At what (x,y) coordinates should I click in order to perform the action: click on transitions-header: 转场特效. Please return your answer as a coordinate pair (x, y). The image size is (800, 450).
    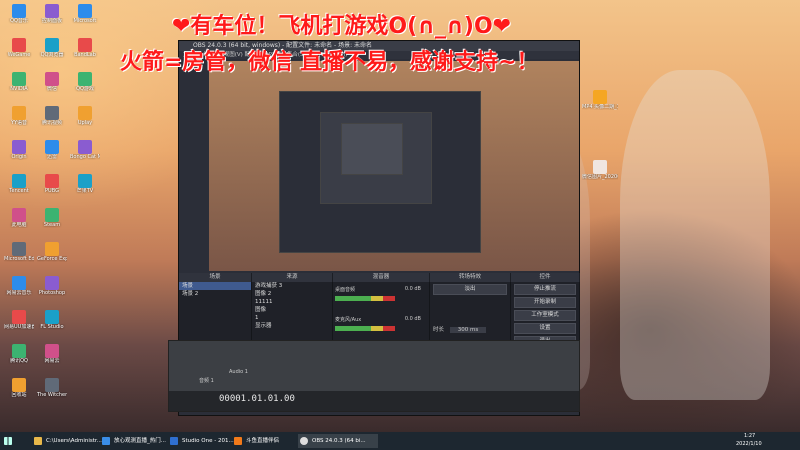
    Looking at the image, I should click on (470, 277).